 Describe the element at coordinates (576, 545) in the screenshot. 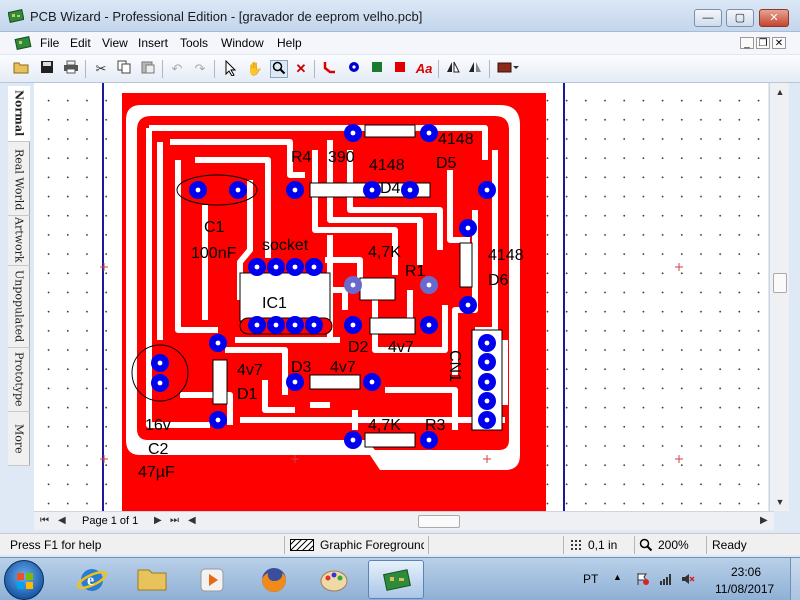

I see `grid-icon` at that location.